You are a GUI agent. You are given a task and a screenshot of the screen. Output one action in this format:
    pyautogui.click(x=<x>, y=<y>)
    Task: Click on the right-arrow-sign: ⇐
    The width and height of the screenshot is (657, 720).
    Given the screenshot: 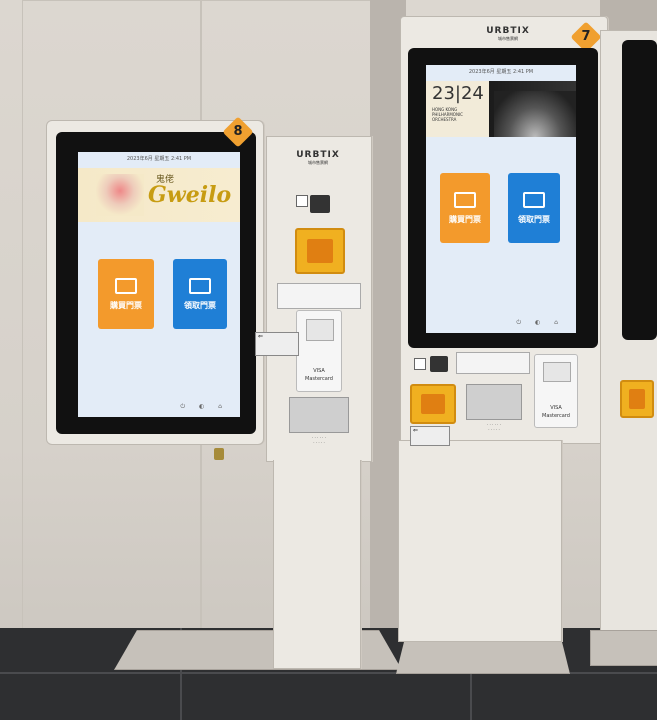 What is the action you would take?
    pyautogui.click(x=430, y=436)
    